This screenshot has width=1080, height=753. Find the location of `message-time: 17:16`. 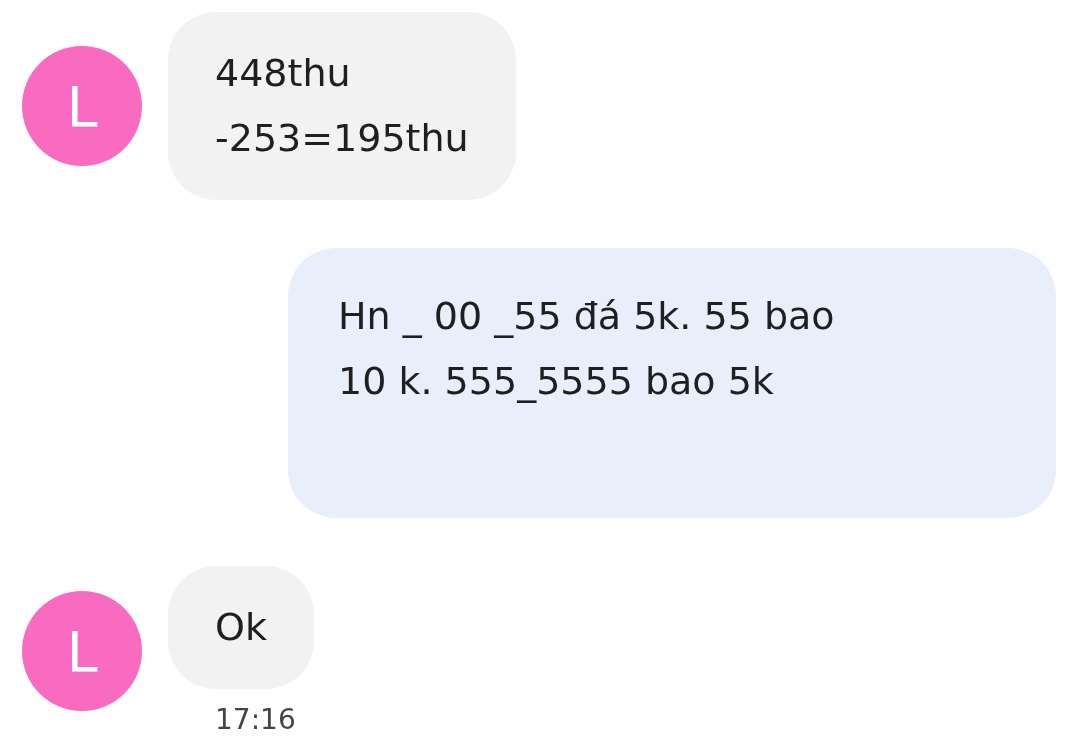

message-time: 17:16 is located at coordinates (255, 719).